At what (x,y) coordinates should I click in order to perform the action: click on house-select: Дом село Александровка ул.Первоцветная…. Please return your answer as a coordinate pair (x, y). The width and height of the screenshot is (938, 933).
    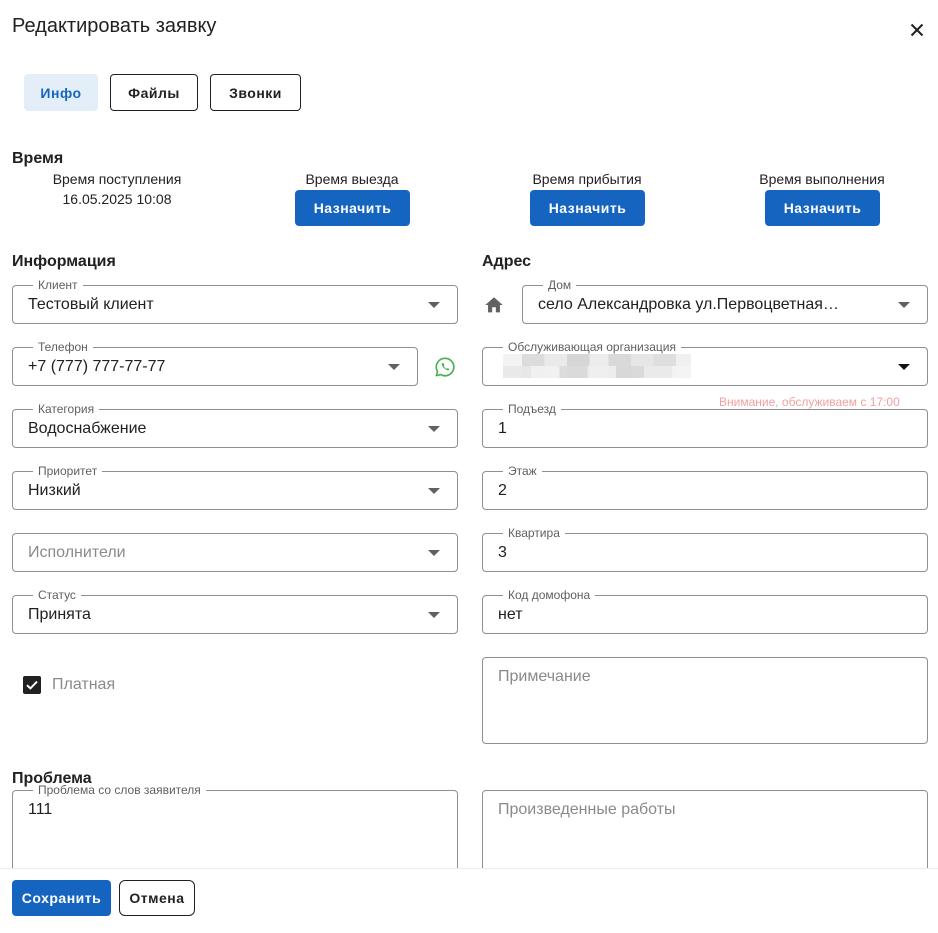
    Looking at the image, I should click on (725, 301).